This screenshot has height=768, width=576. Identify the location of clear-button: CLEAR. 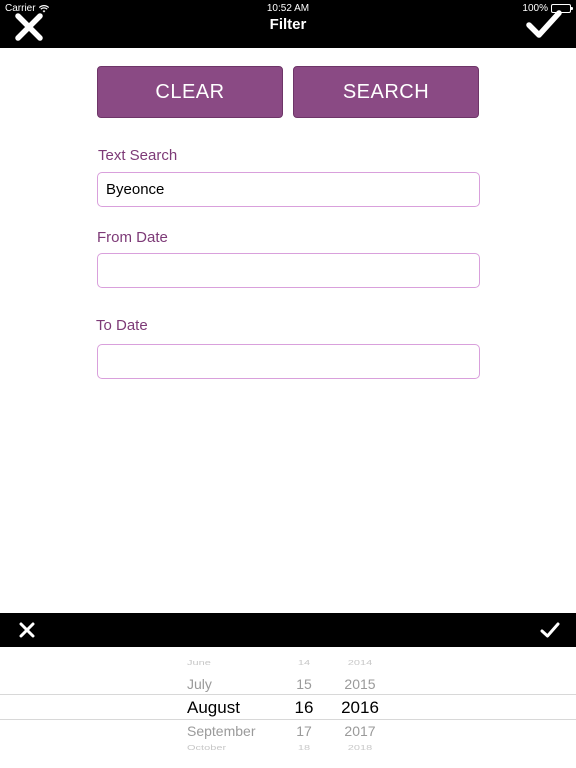
(190, 92).